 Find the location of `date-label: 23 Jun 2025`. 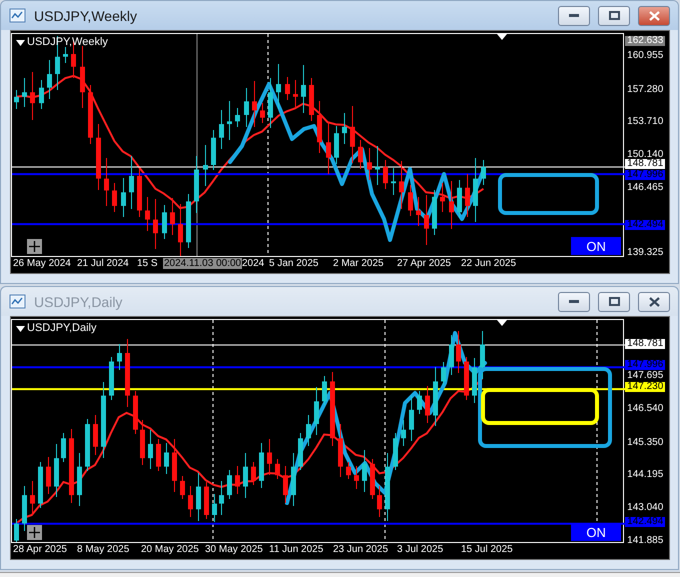

date-label: 23 Jun 2025 is located at coordinates (360, 549).